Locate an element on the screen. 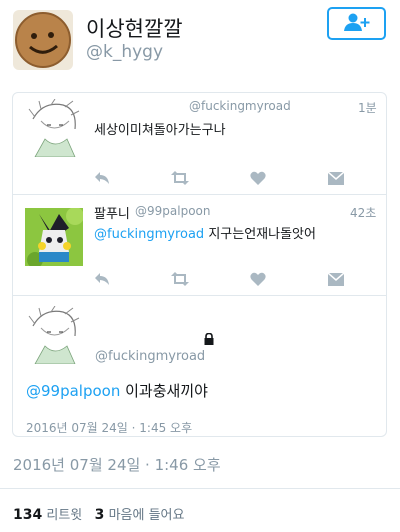  follow-button is located at coordinates (356, 23).